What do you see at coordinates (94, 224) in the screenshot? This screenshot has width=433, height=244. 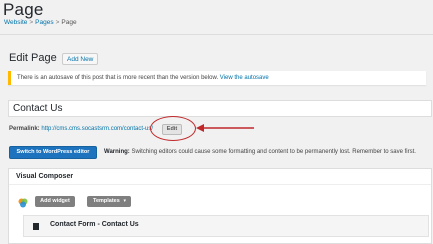 I see `widget-title: Contact Form - Contact Us` at bounding box center [94, 224].